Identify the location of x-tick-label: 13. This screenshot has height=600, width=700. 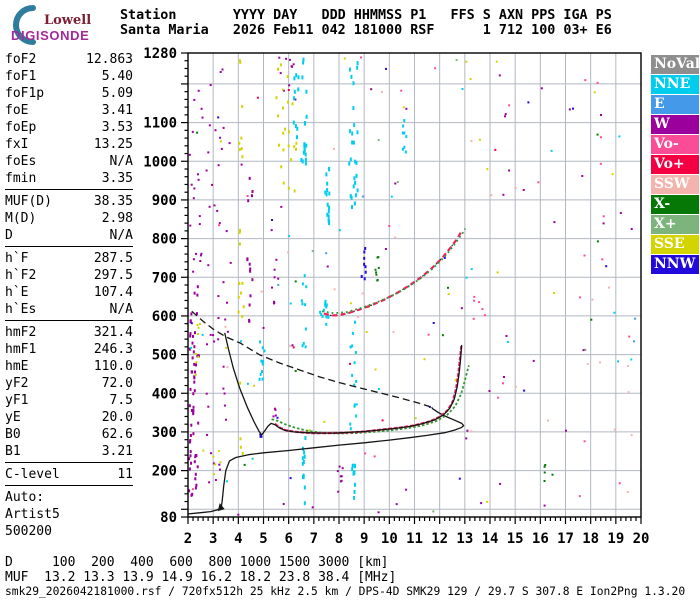
(464, 539).